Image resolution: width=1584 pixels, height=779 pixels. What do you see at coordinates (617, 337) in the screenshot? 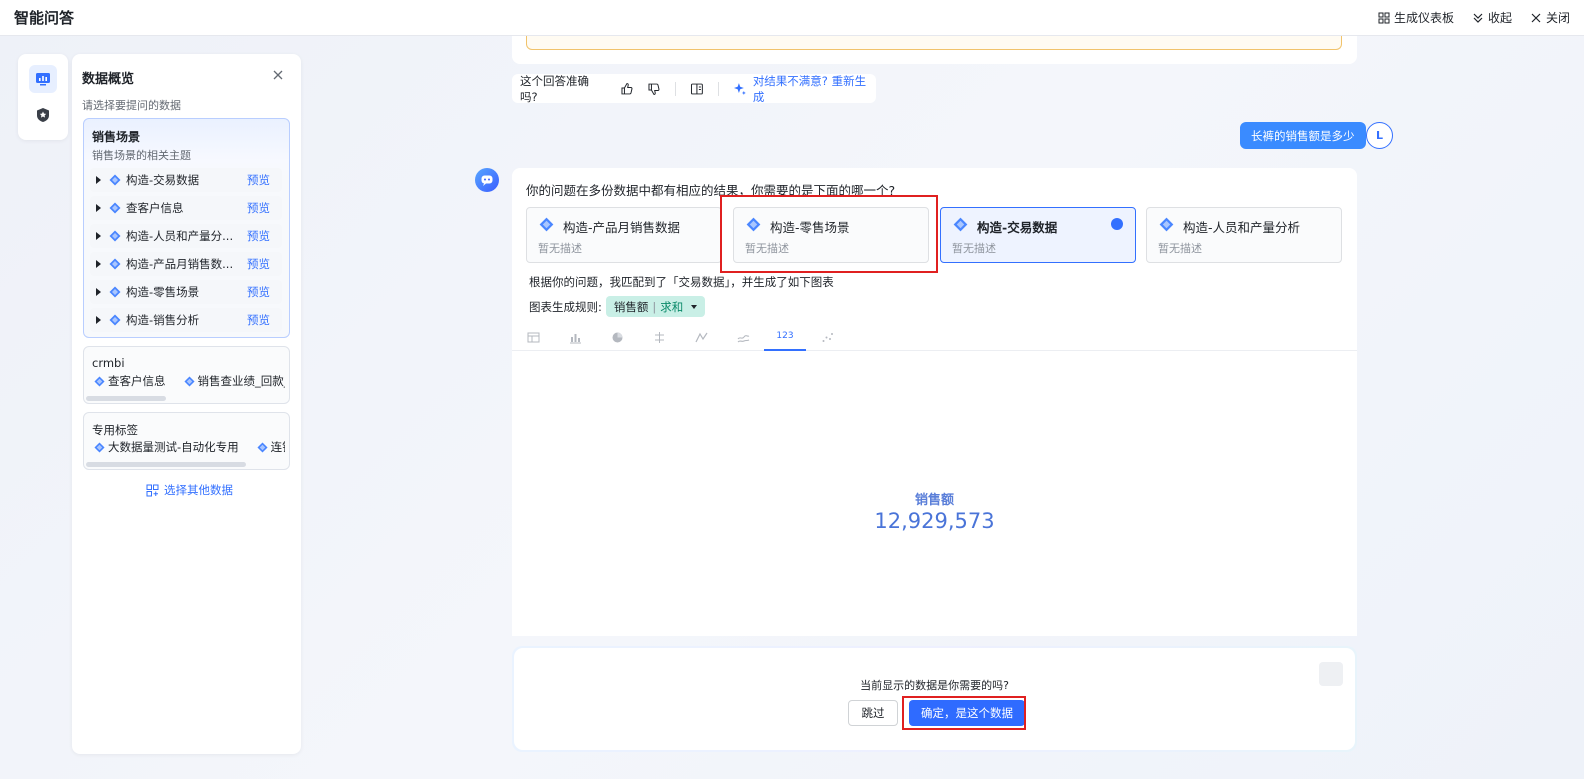
I see `tab-pie-chart` at bounding box center [617, 337].